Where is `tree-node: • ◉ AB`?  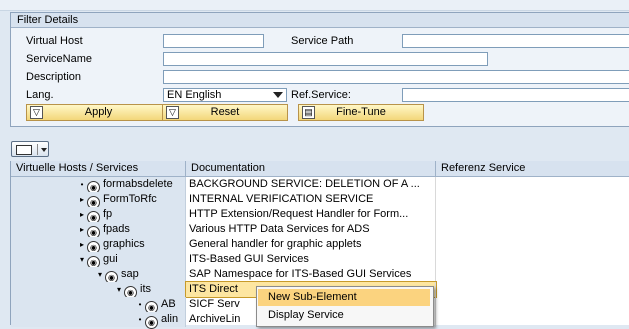 tree-node: • ◉ AB is located at coordinates (155, 305).